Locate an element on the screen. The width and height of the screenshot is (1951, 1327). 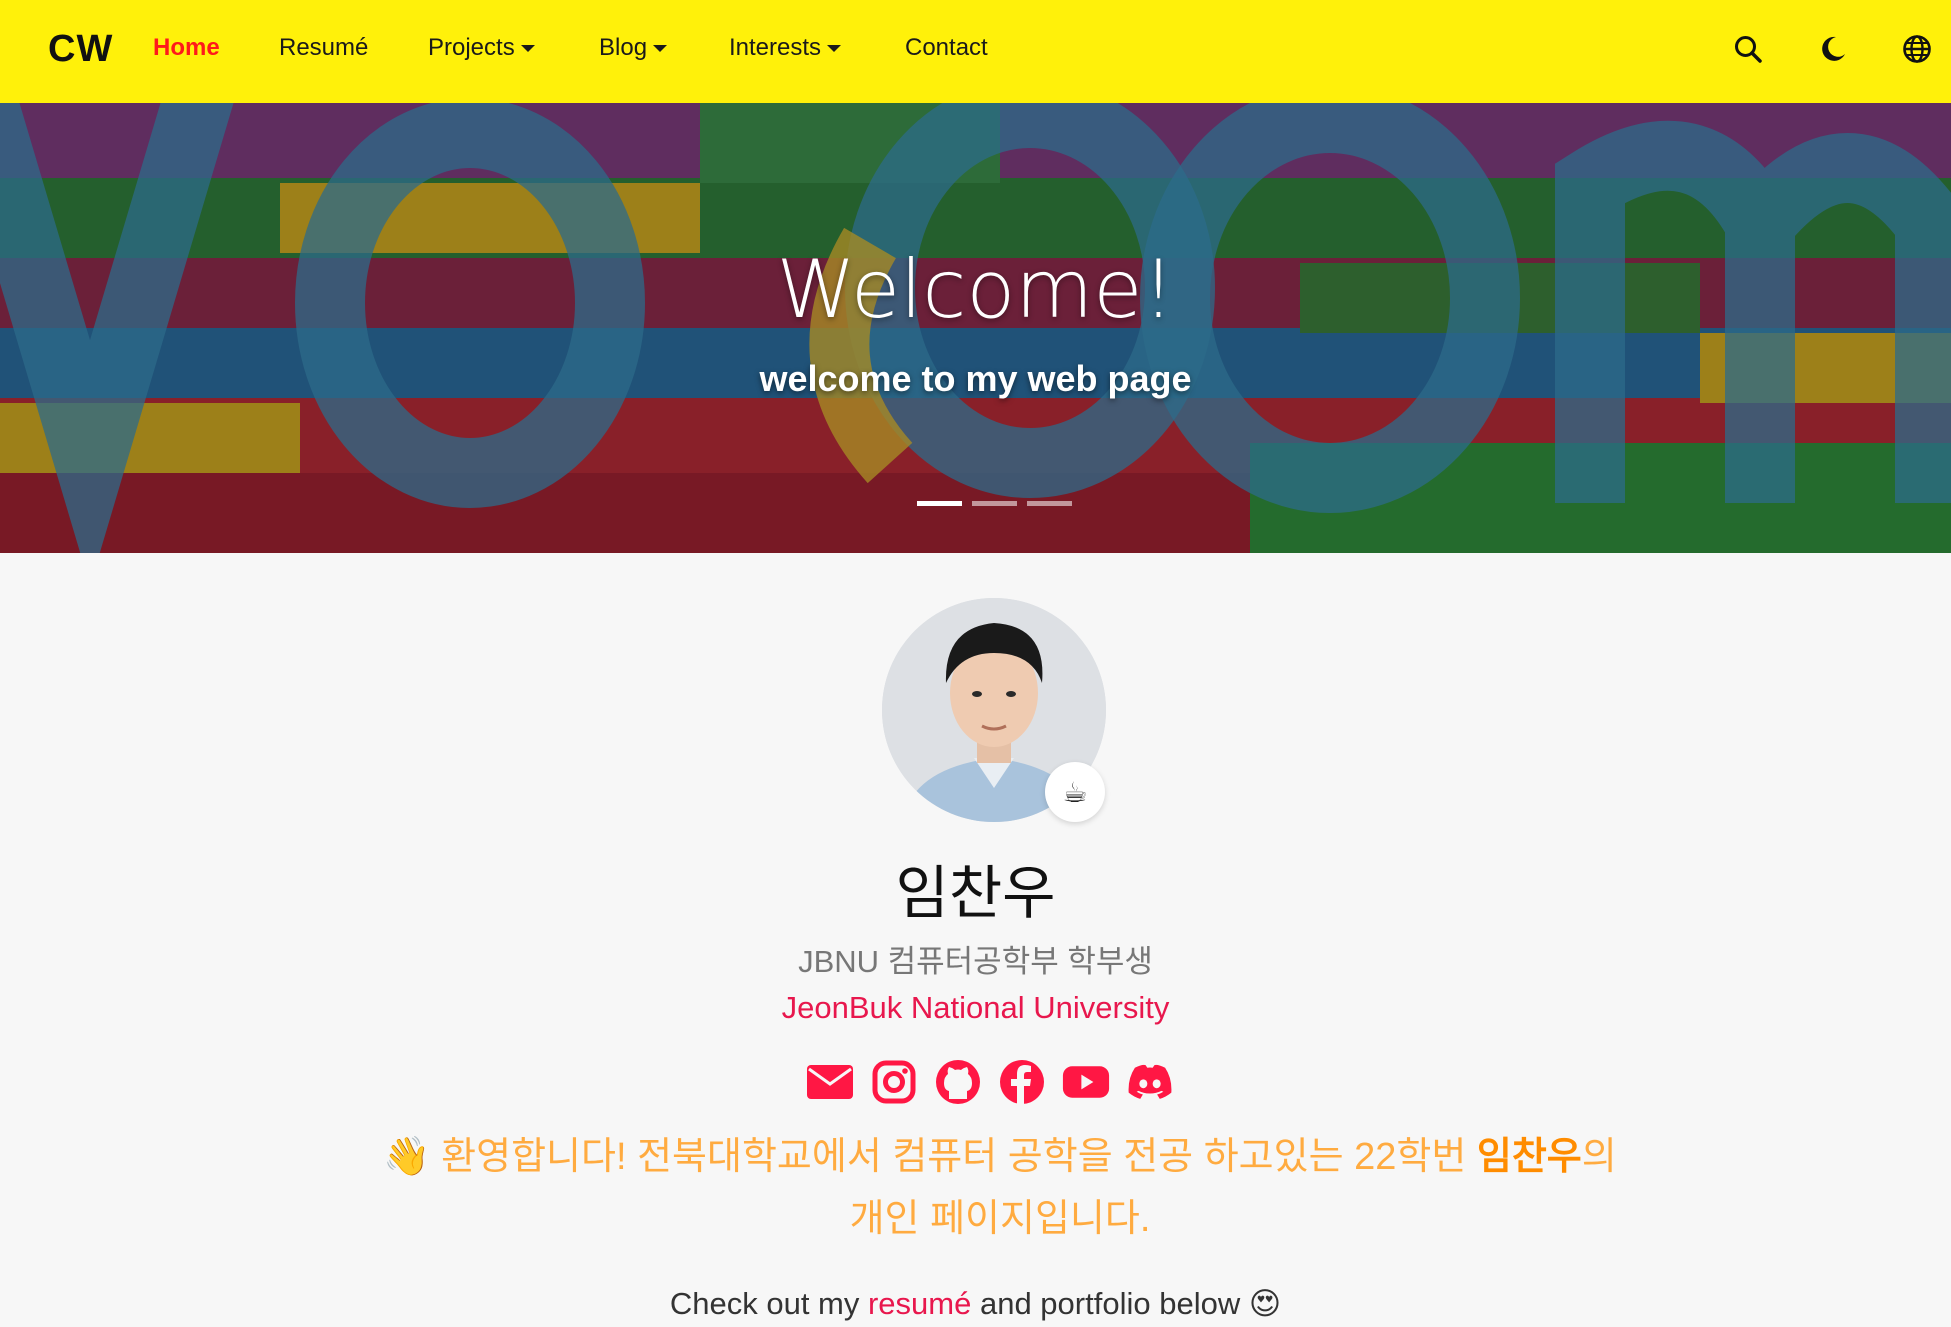
nav-blog-label: Blog is located at coordinates (623, 47).